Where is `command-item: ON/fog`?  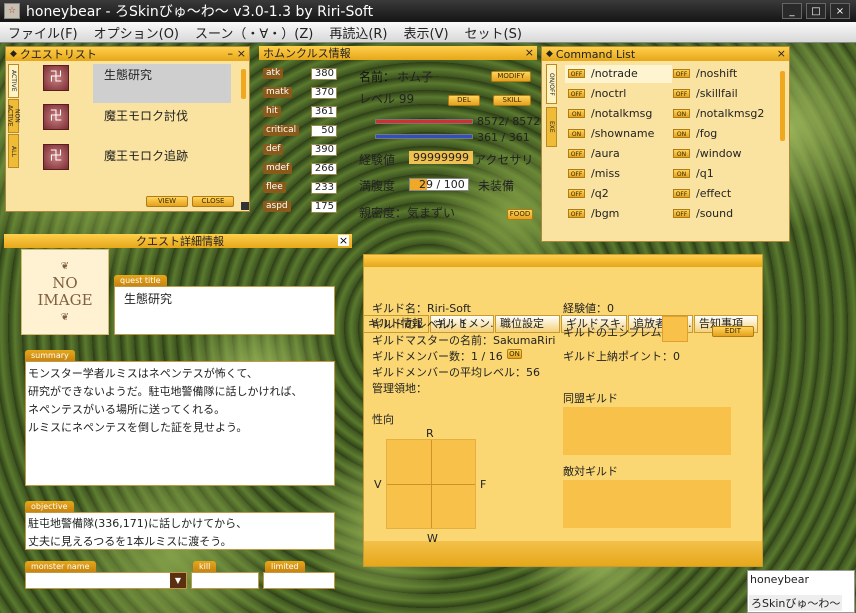
command-item: ON/fog is located at coordinates (695, 133).